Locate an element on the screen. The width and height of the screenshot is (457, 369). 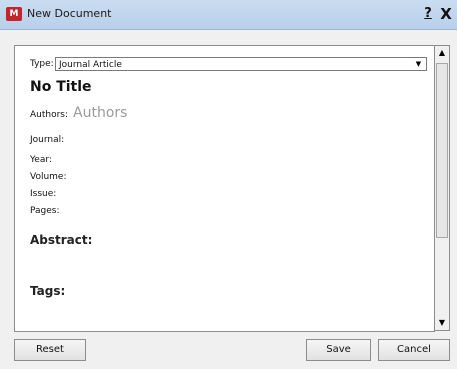
pages-label: Pages: is located at coordinates (45, 211).